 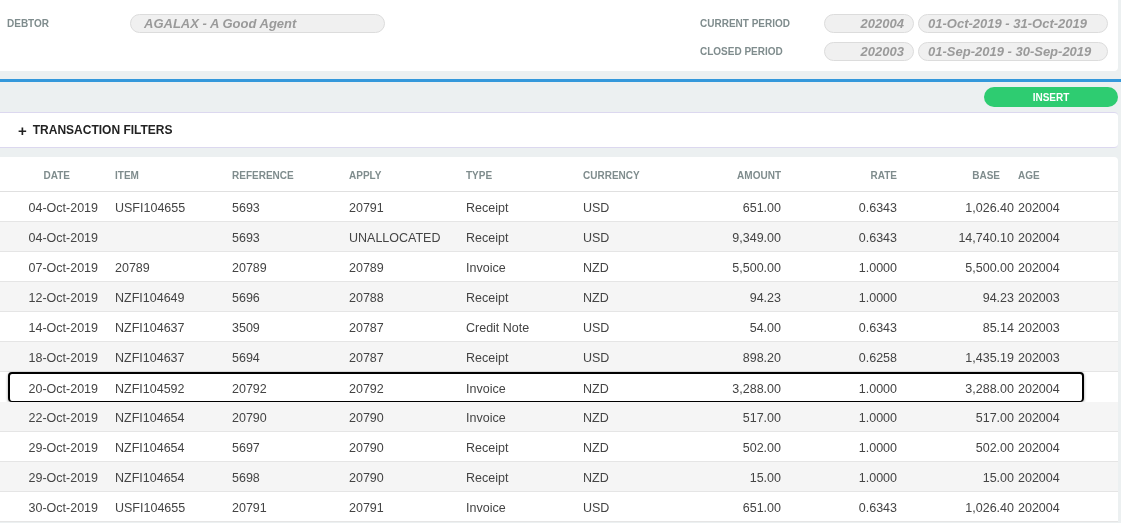 What do you see at coordinates (877, 357) in the screenshot?
I see `table-cell: 0.6258` at bounding box center [877, 357].